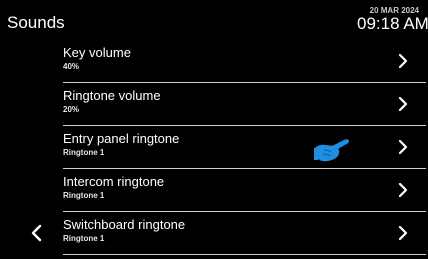  What do you see at coordinates (36, 22) in the screenshot?
I see `page-title: Sounds` at bounding box center [36, 22].